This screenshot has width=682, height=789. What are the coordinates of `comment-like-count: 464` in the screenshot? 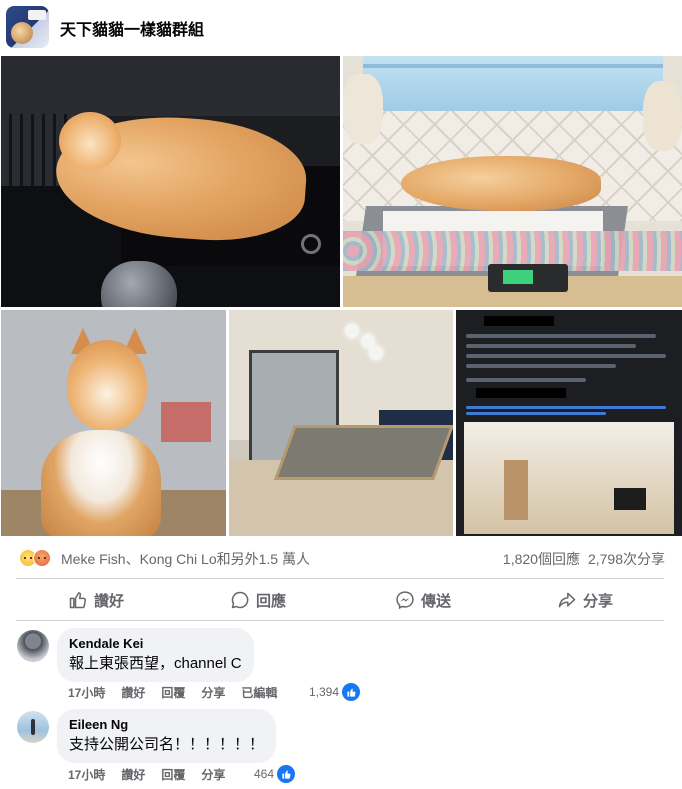 It's located at (275, 774).